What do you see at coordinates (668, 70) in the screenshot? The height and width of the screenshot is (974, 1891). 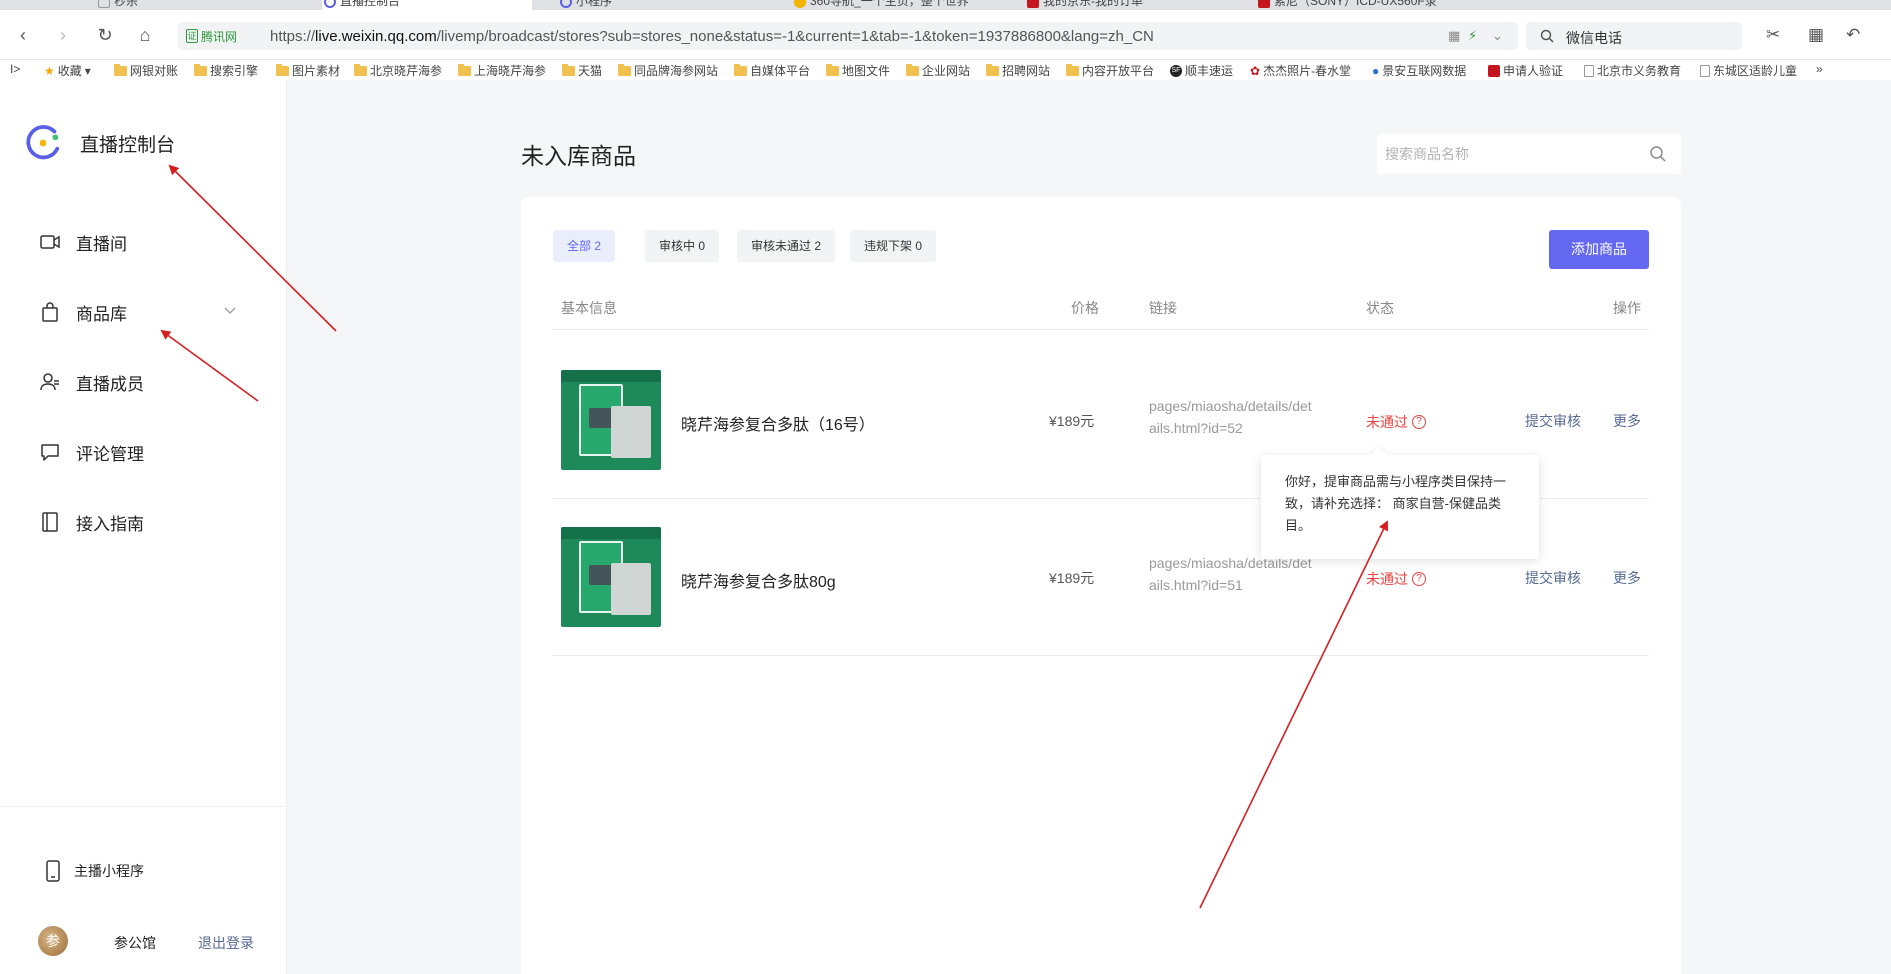 I see `bookmark-item: 同品牌海参网站` at bounding box center [668, 70].